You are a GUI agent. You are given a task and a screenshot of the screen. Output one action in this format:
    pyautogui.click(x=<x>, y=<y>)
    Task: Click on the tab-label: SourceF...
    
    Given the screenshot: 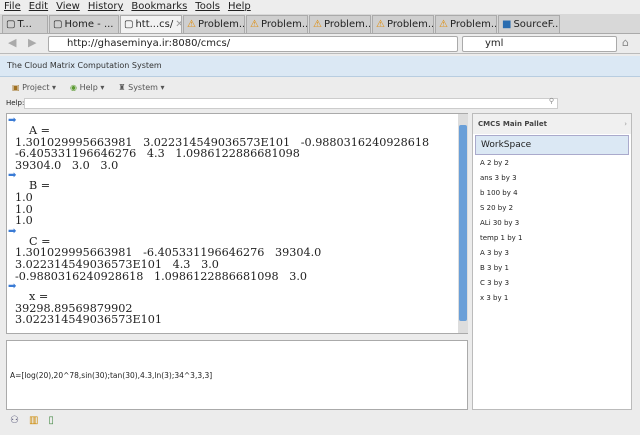 What is the action you would take?
    pyautogui.click(x=536, y=24)
    